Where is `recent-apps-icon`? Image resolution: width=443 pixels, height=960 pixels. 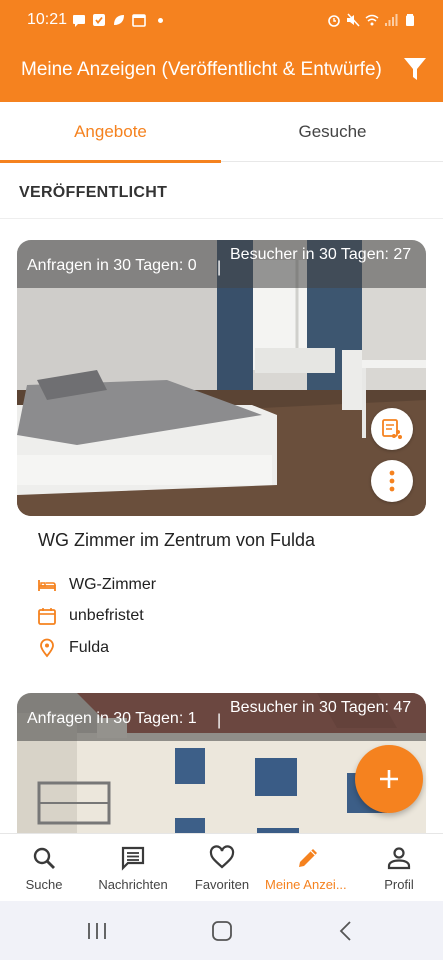
recent-apps-icon is located at coordinates (97, 931).